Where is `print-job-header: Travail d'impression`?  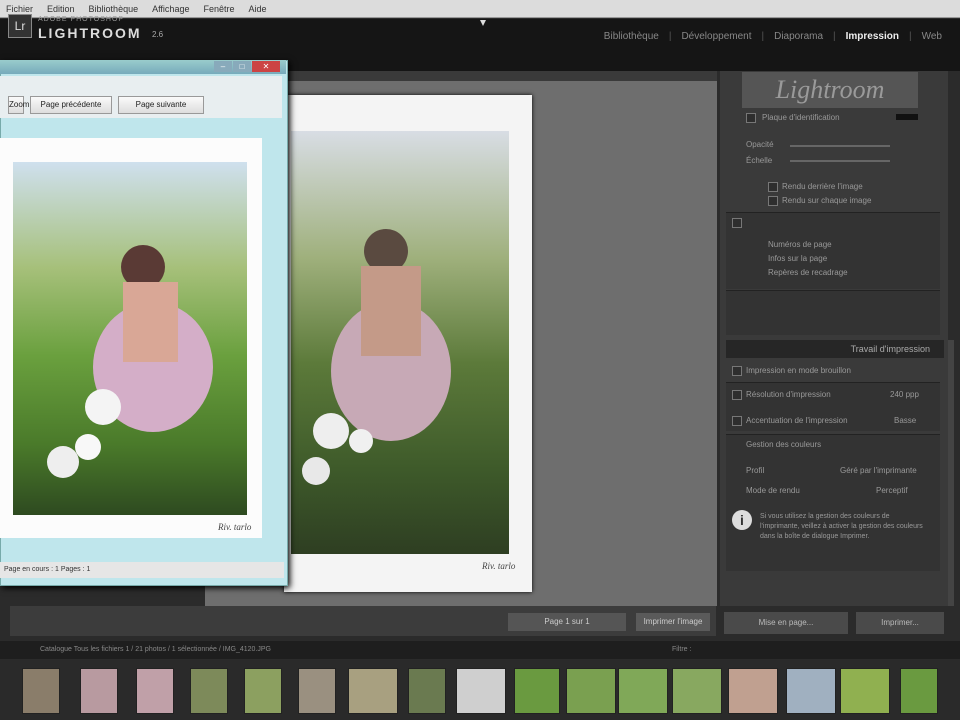 print-job-header: Travail d'impression is located at coordinates (835, 349).